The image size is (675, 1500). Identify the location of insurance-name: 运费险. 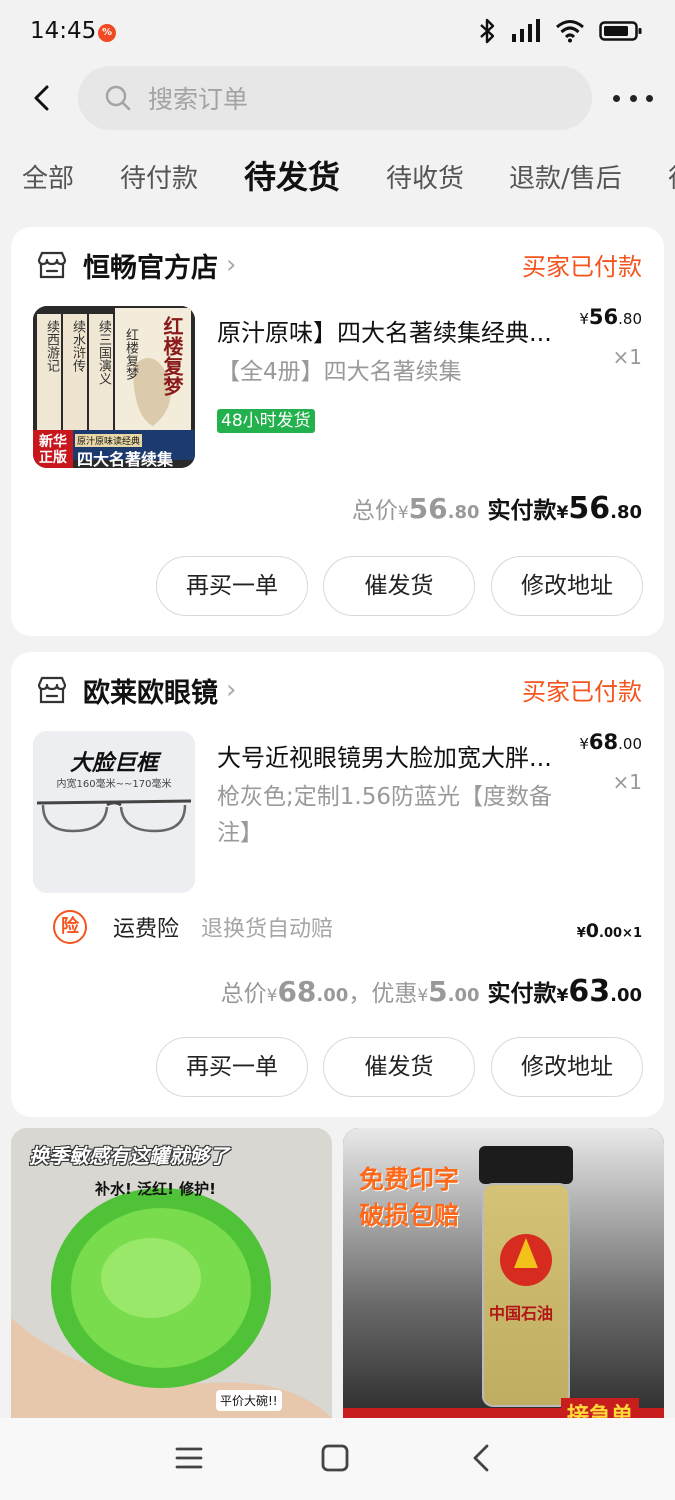
(146, 929).